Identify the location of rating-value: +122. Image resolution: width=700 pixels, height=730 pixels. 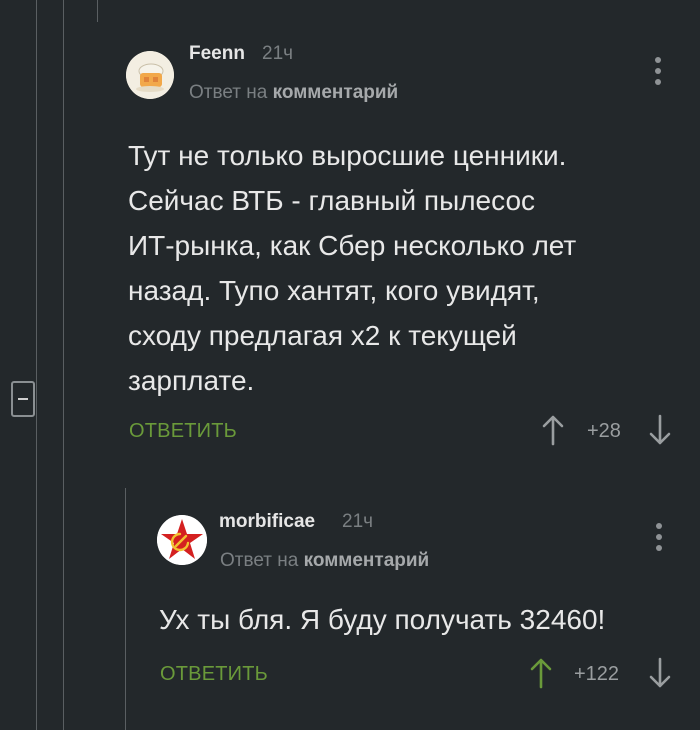
(597, 674).